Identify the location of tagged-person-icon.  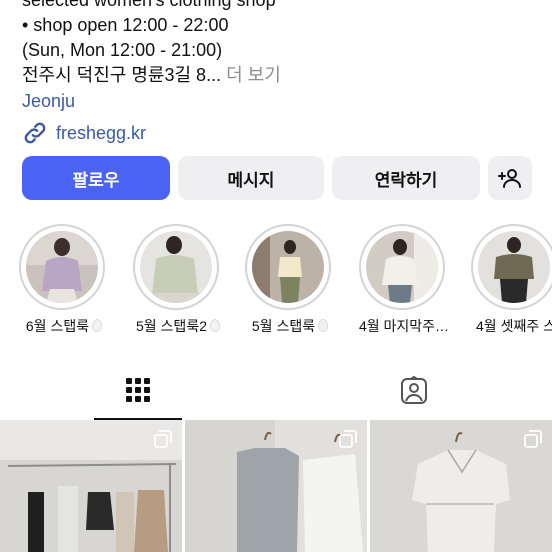
(414, 390).